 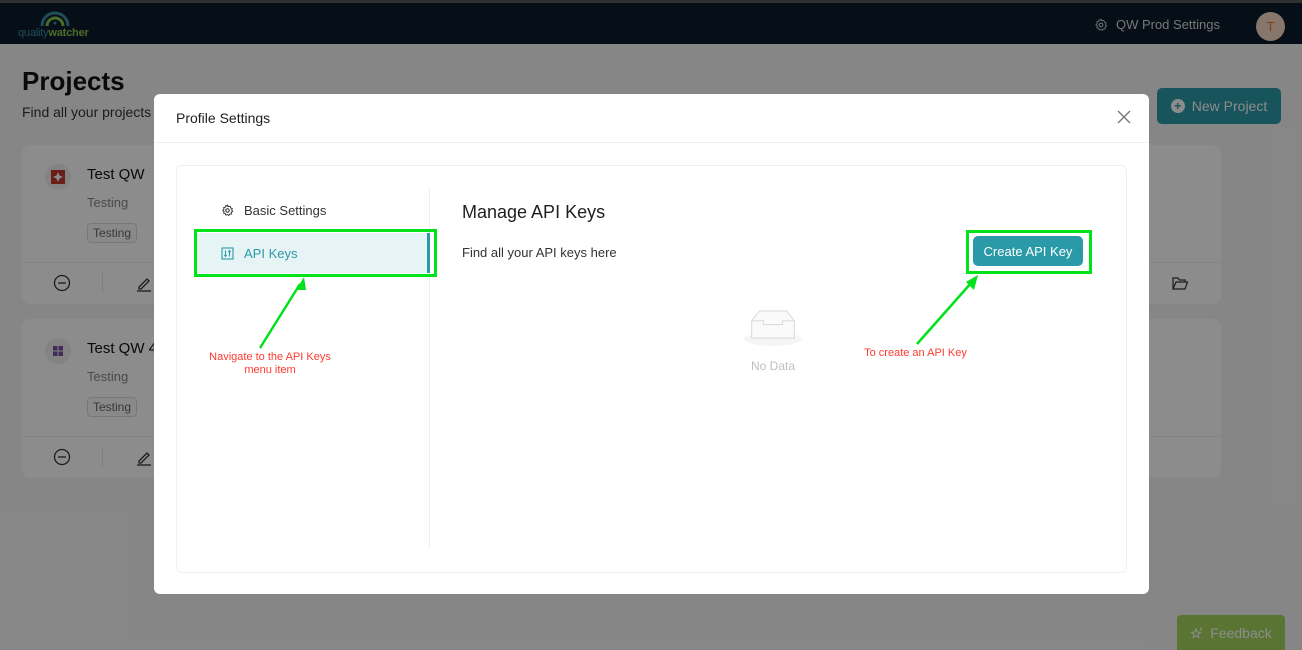 What do you see at coordinates (534, 212) in the screenshot?
I see `content-title: Manage API Keys` at bounding box center [534, 212].